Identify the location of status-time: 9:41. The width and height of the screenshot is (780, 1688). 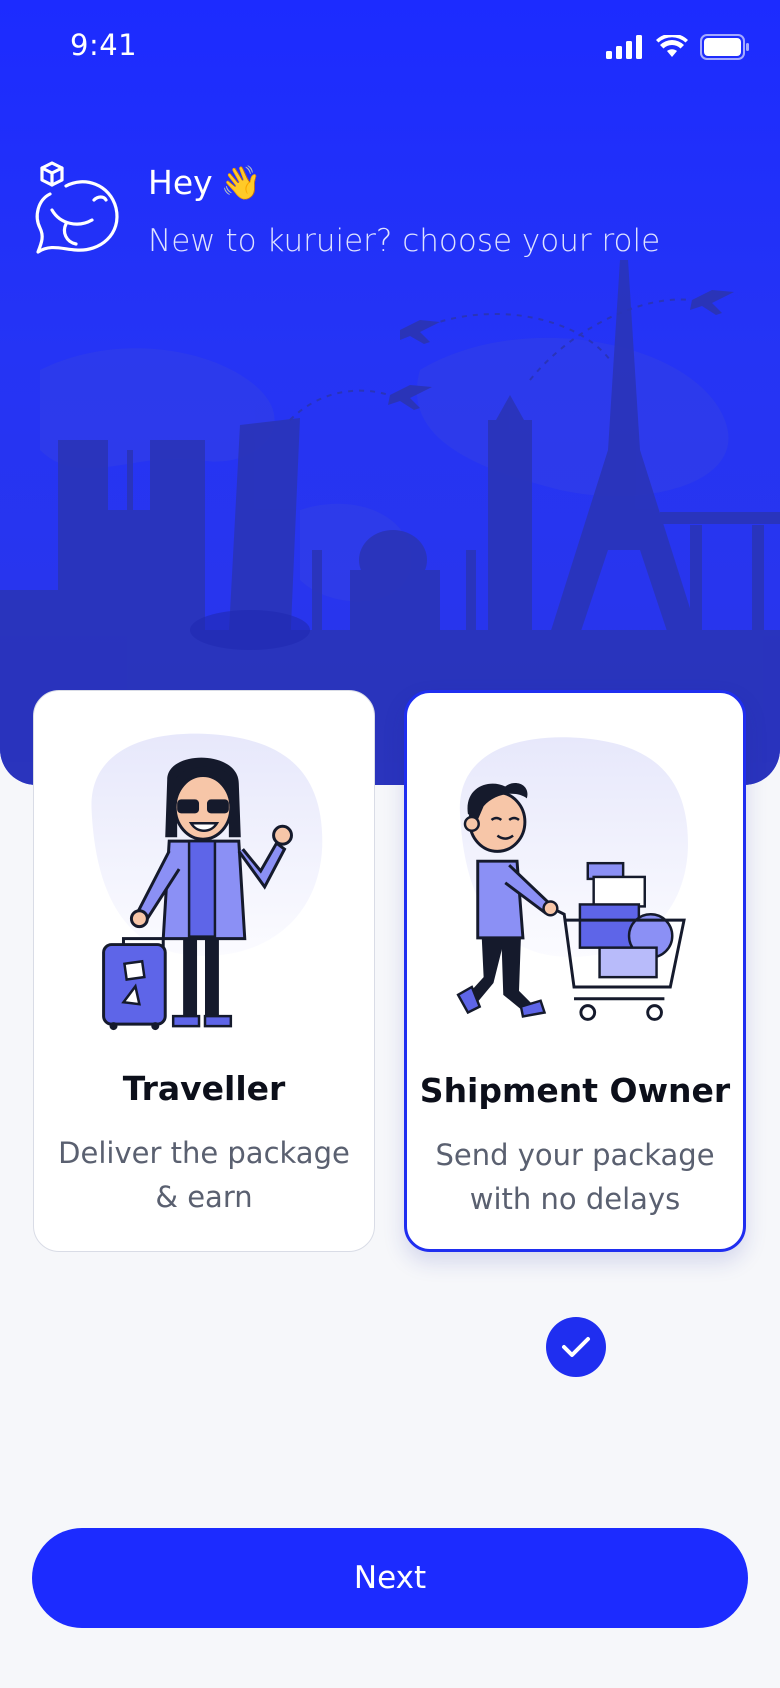
(104, 45).